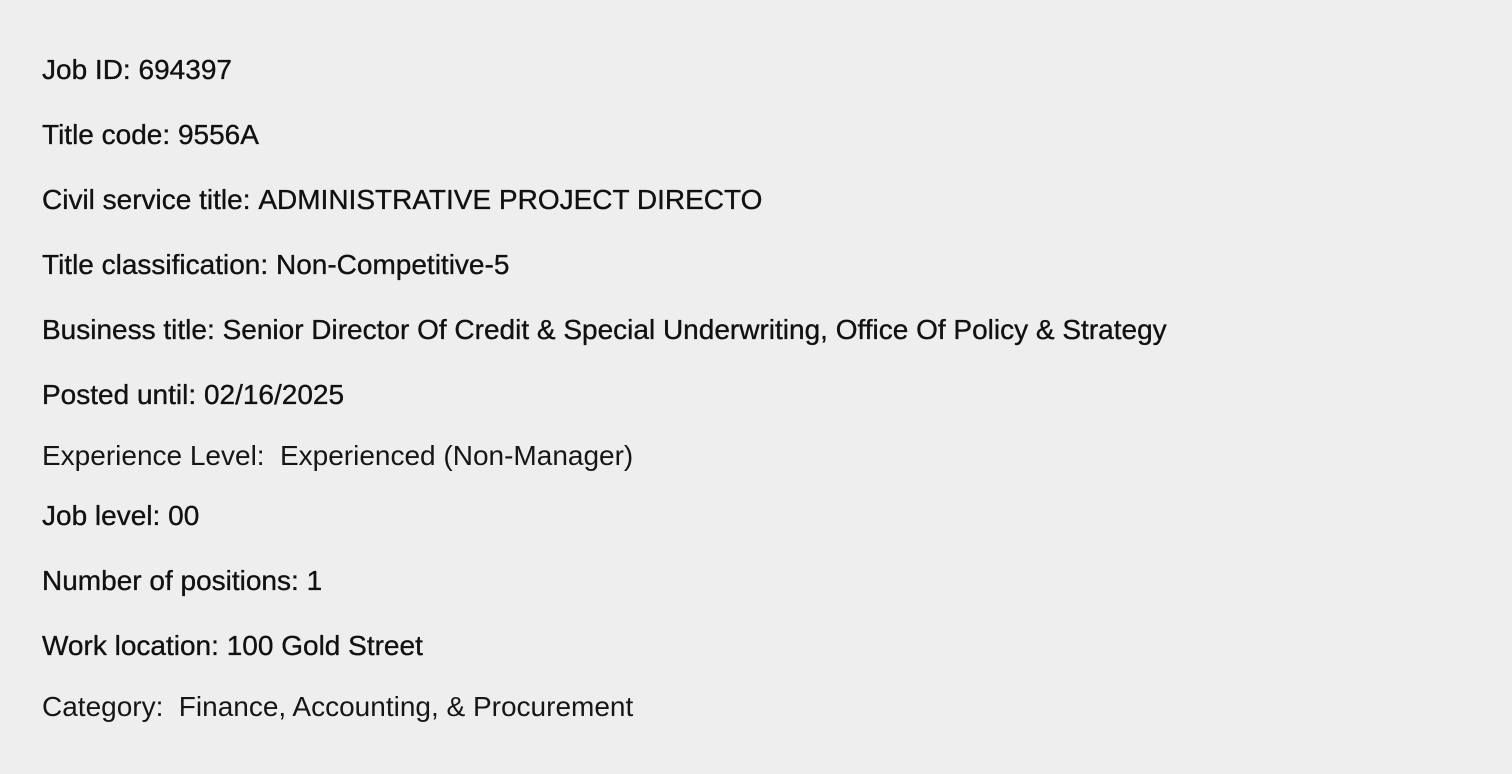  I want to click on civil-service-title-value: ADMINISTRATIVE PROJECT DIRECTO, so click(510, 199).